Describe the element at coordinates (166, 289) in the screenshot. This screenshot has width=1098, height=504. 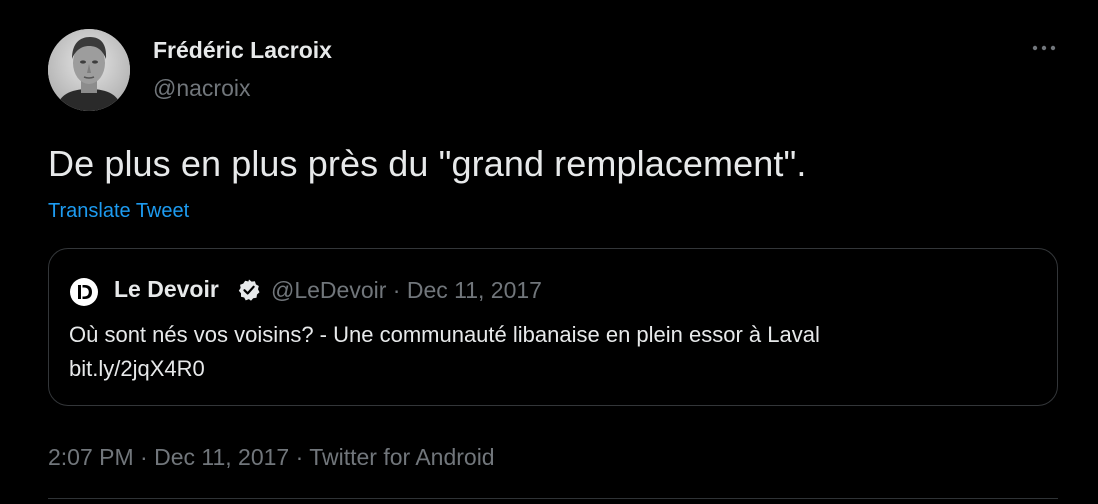
I see `quoted-author-name: Le Devoir` at that location.